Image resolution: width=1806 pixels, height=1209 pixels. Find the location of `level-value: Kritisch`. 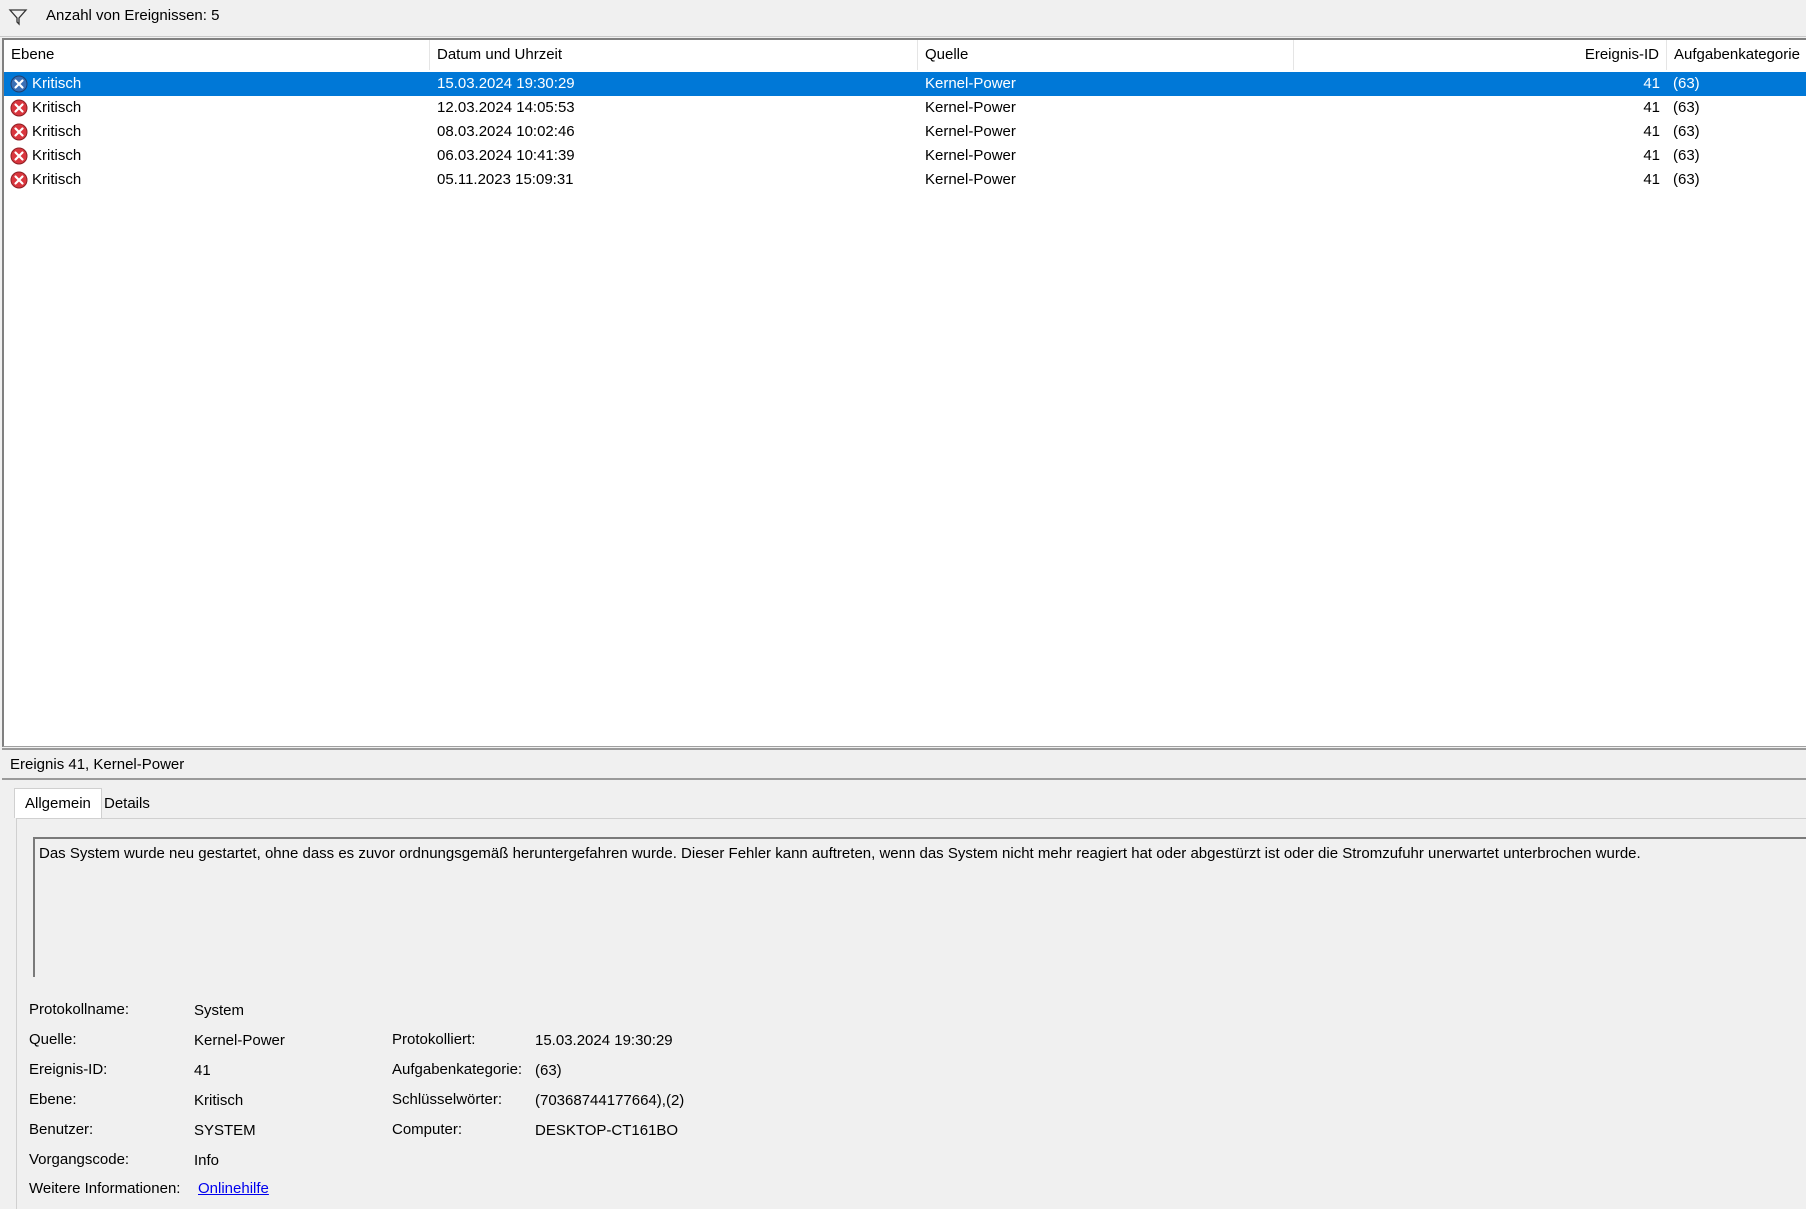

level-value: Kritisch is located at coordinates (219, 1100).